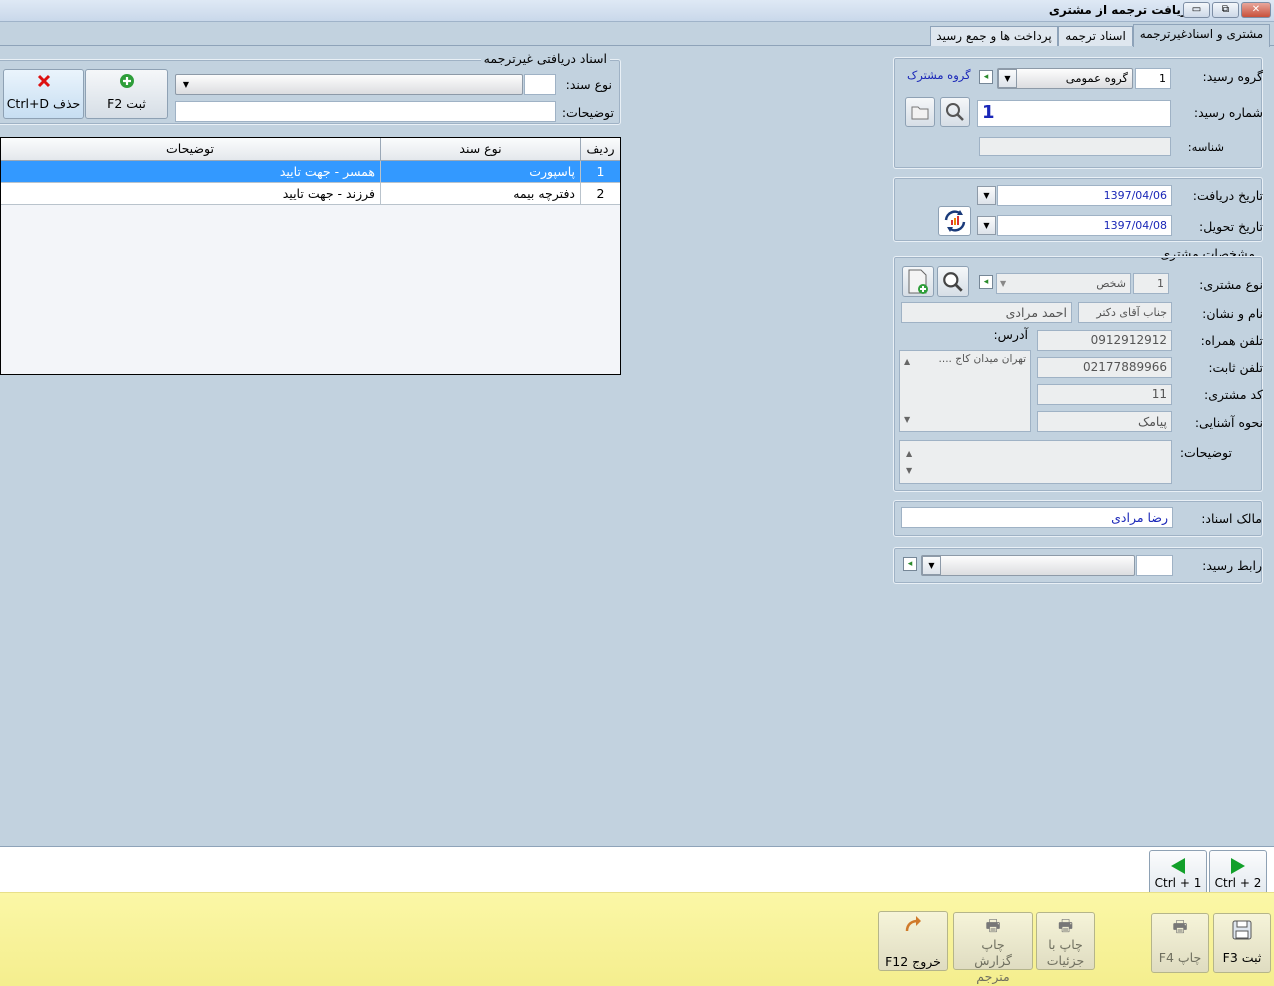 The width and height of the screenshot is (1274, 986). I want to click on mobile-input: 0912912912, so click(1104, 340).